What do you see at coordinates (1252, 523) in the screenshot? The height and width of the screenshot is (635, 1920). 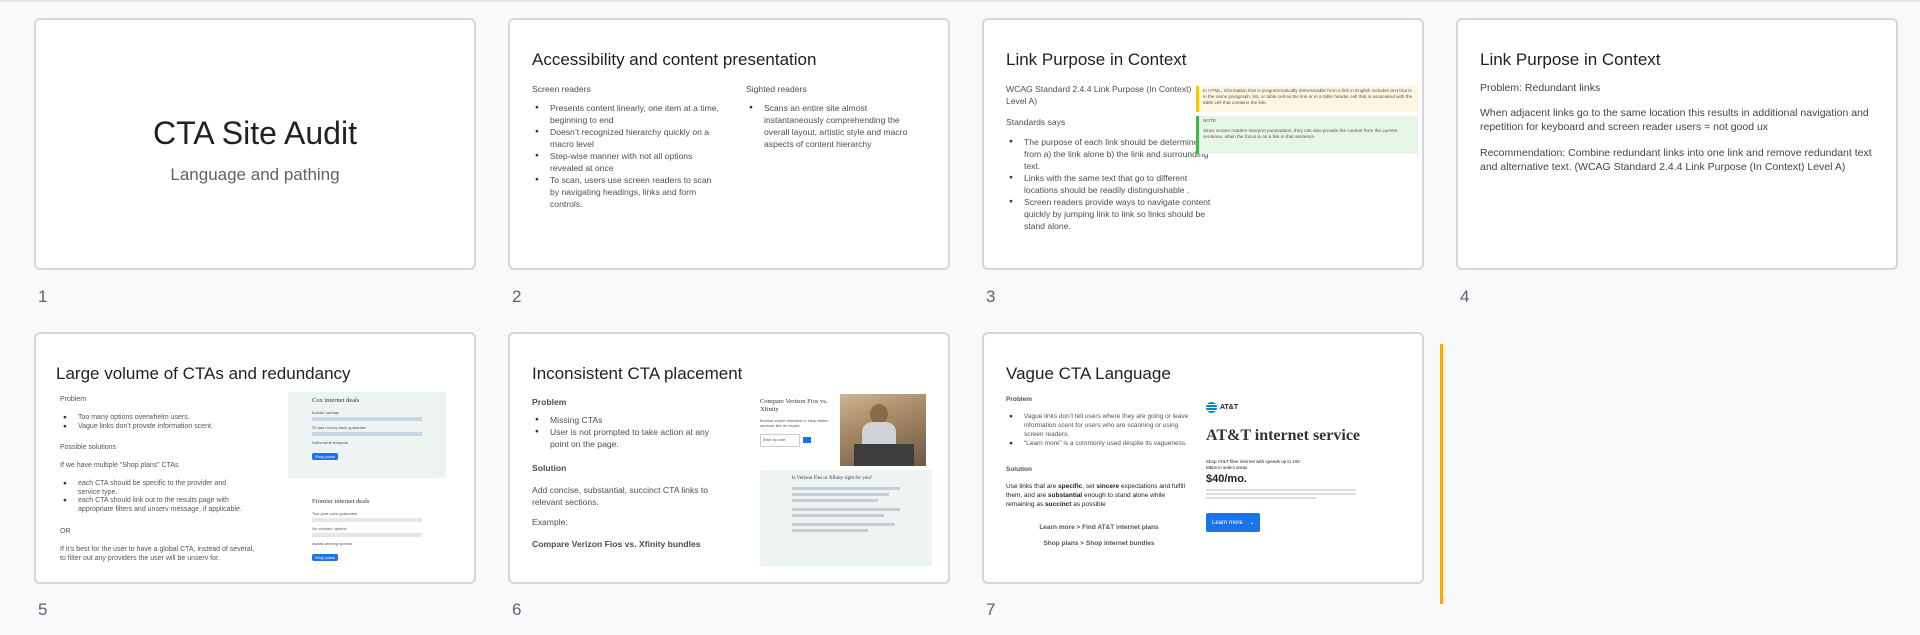 I see `chevron-down-icon: ⌄` at bounding box center [1252, 523].